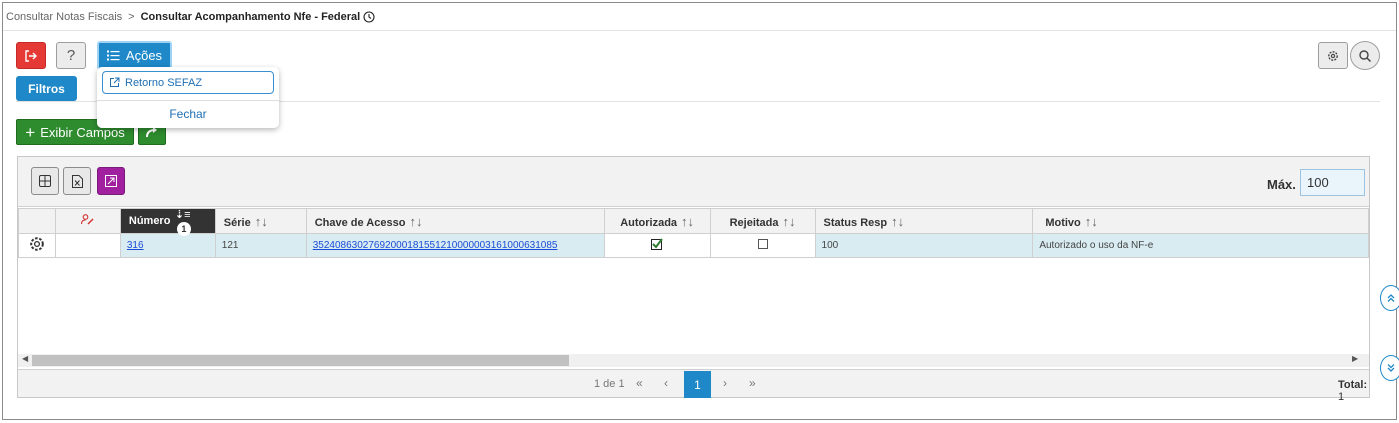 The image size is (1399, 423). What do you see at coordinates (1332, 182) in the screenshot?
I see `max-rows-input` at bounding box center [1332, 182].